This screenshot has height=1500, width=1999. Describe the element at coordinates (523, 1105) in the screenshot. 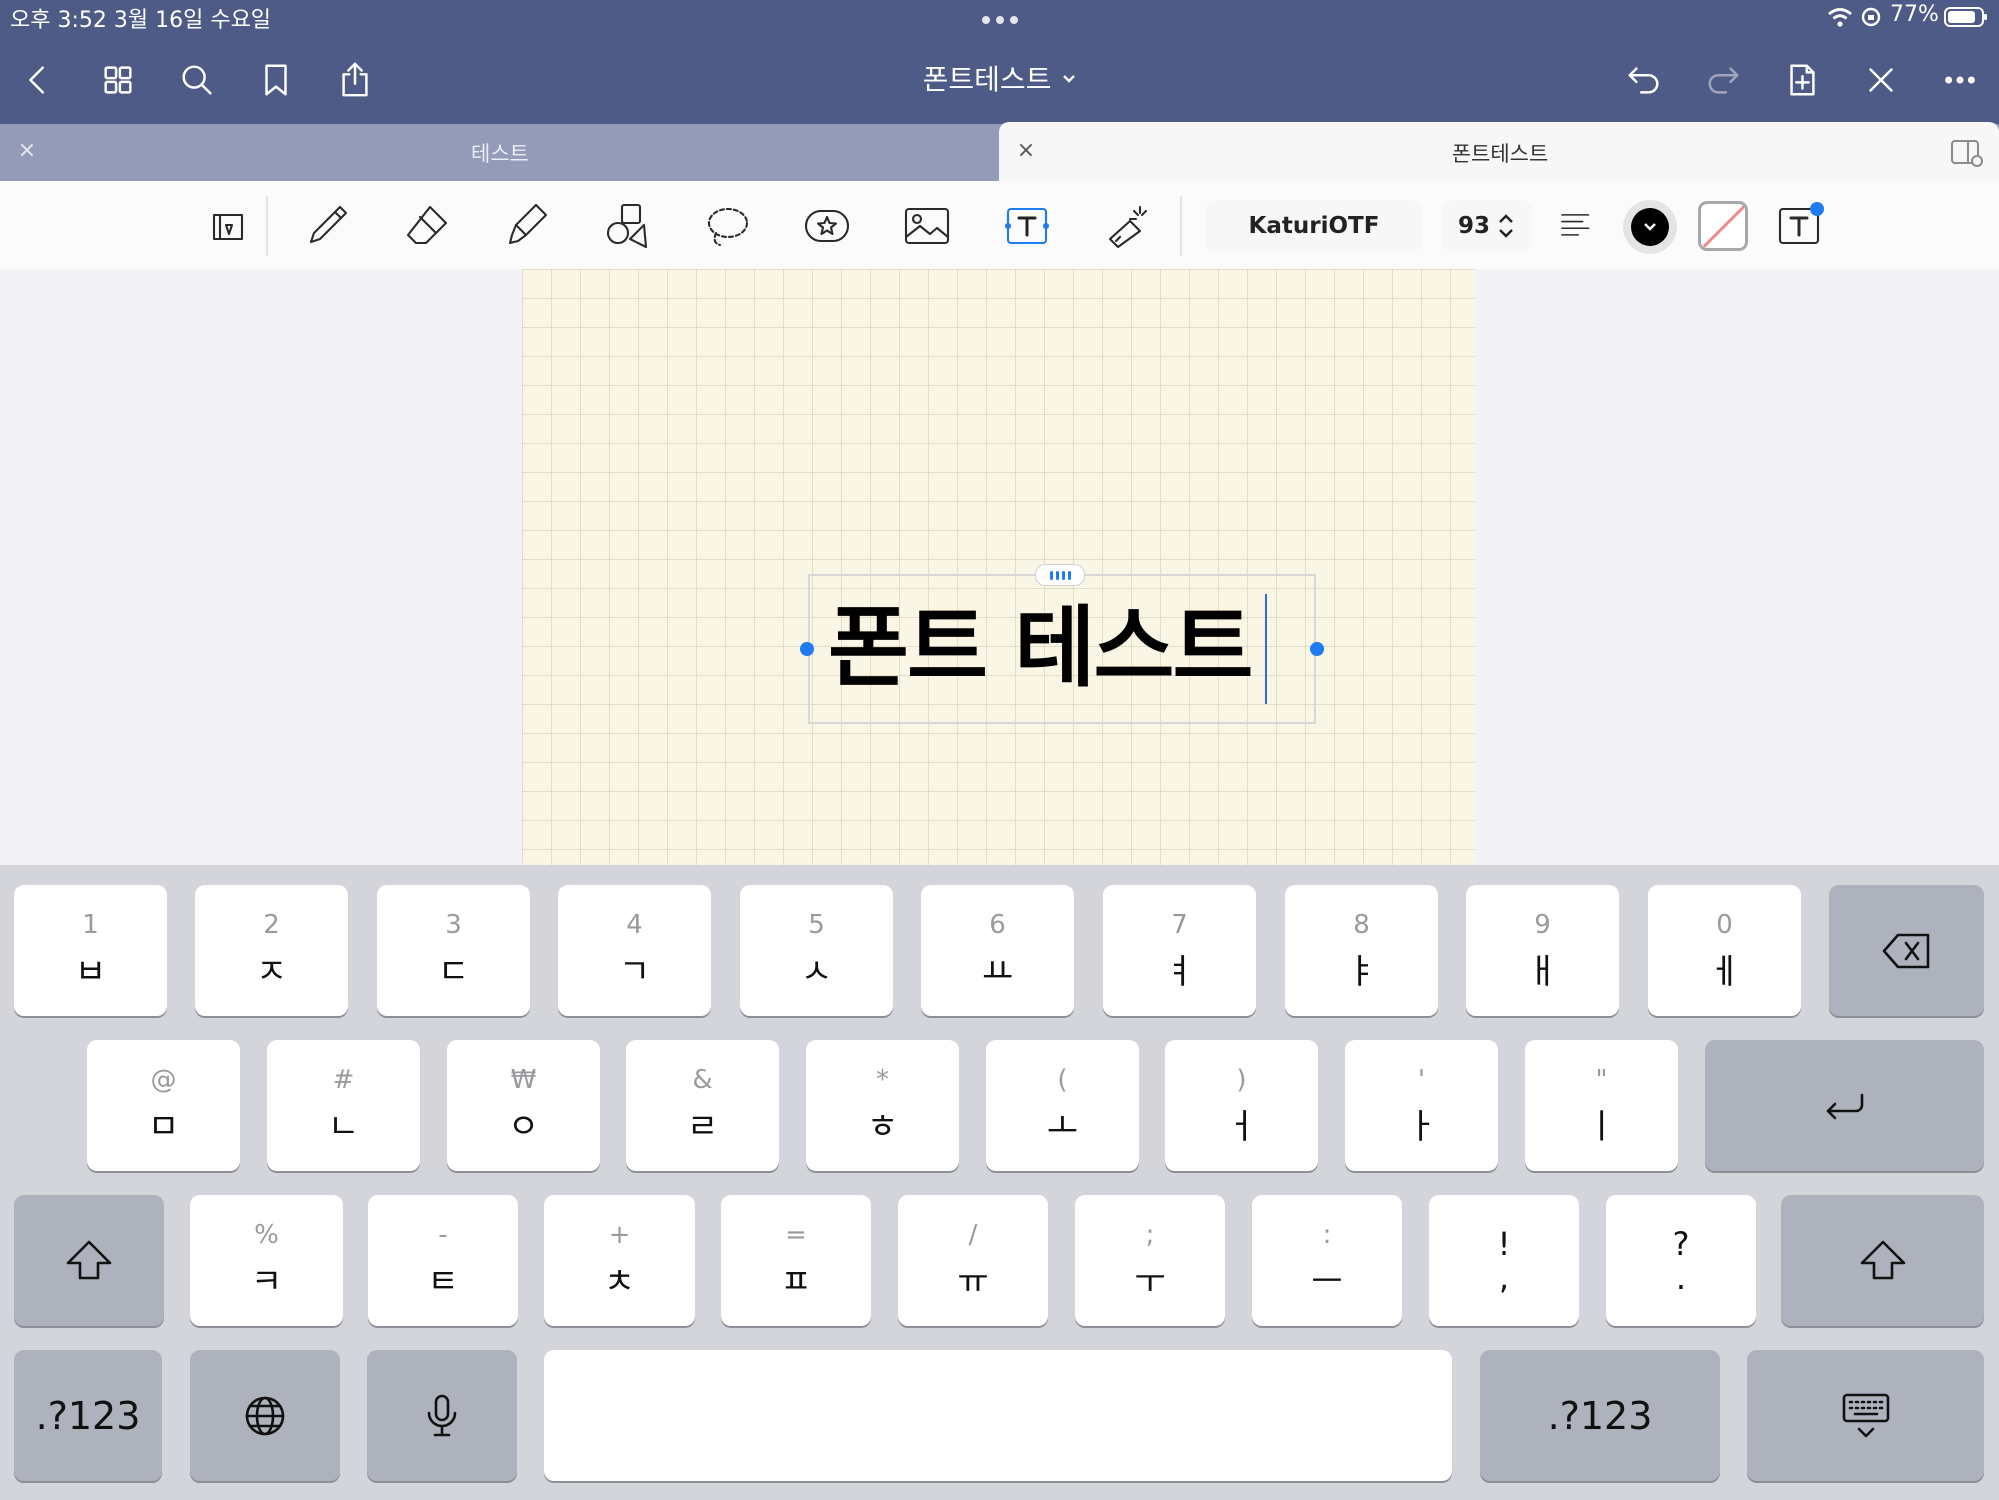

I see `key-ieung: ₩ ㅇ` at that location.